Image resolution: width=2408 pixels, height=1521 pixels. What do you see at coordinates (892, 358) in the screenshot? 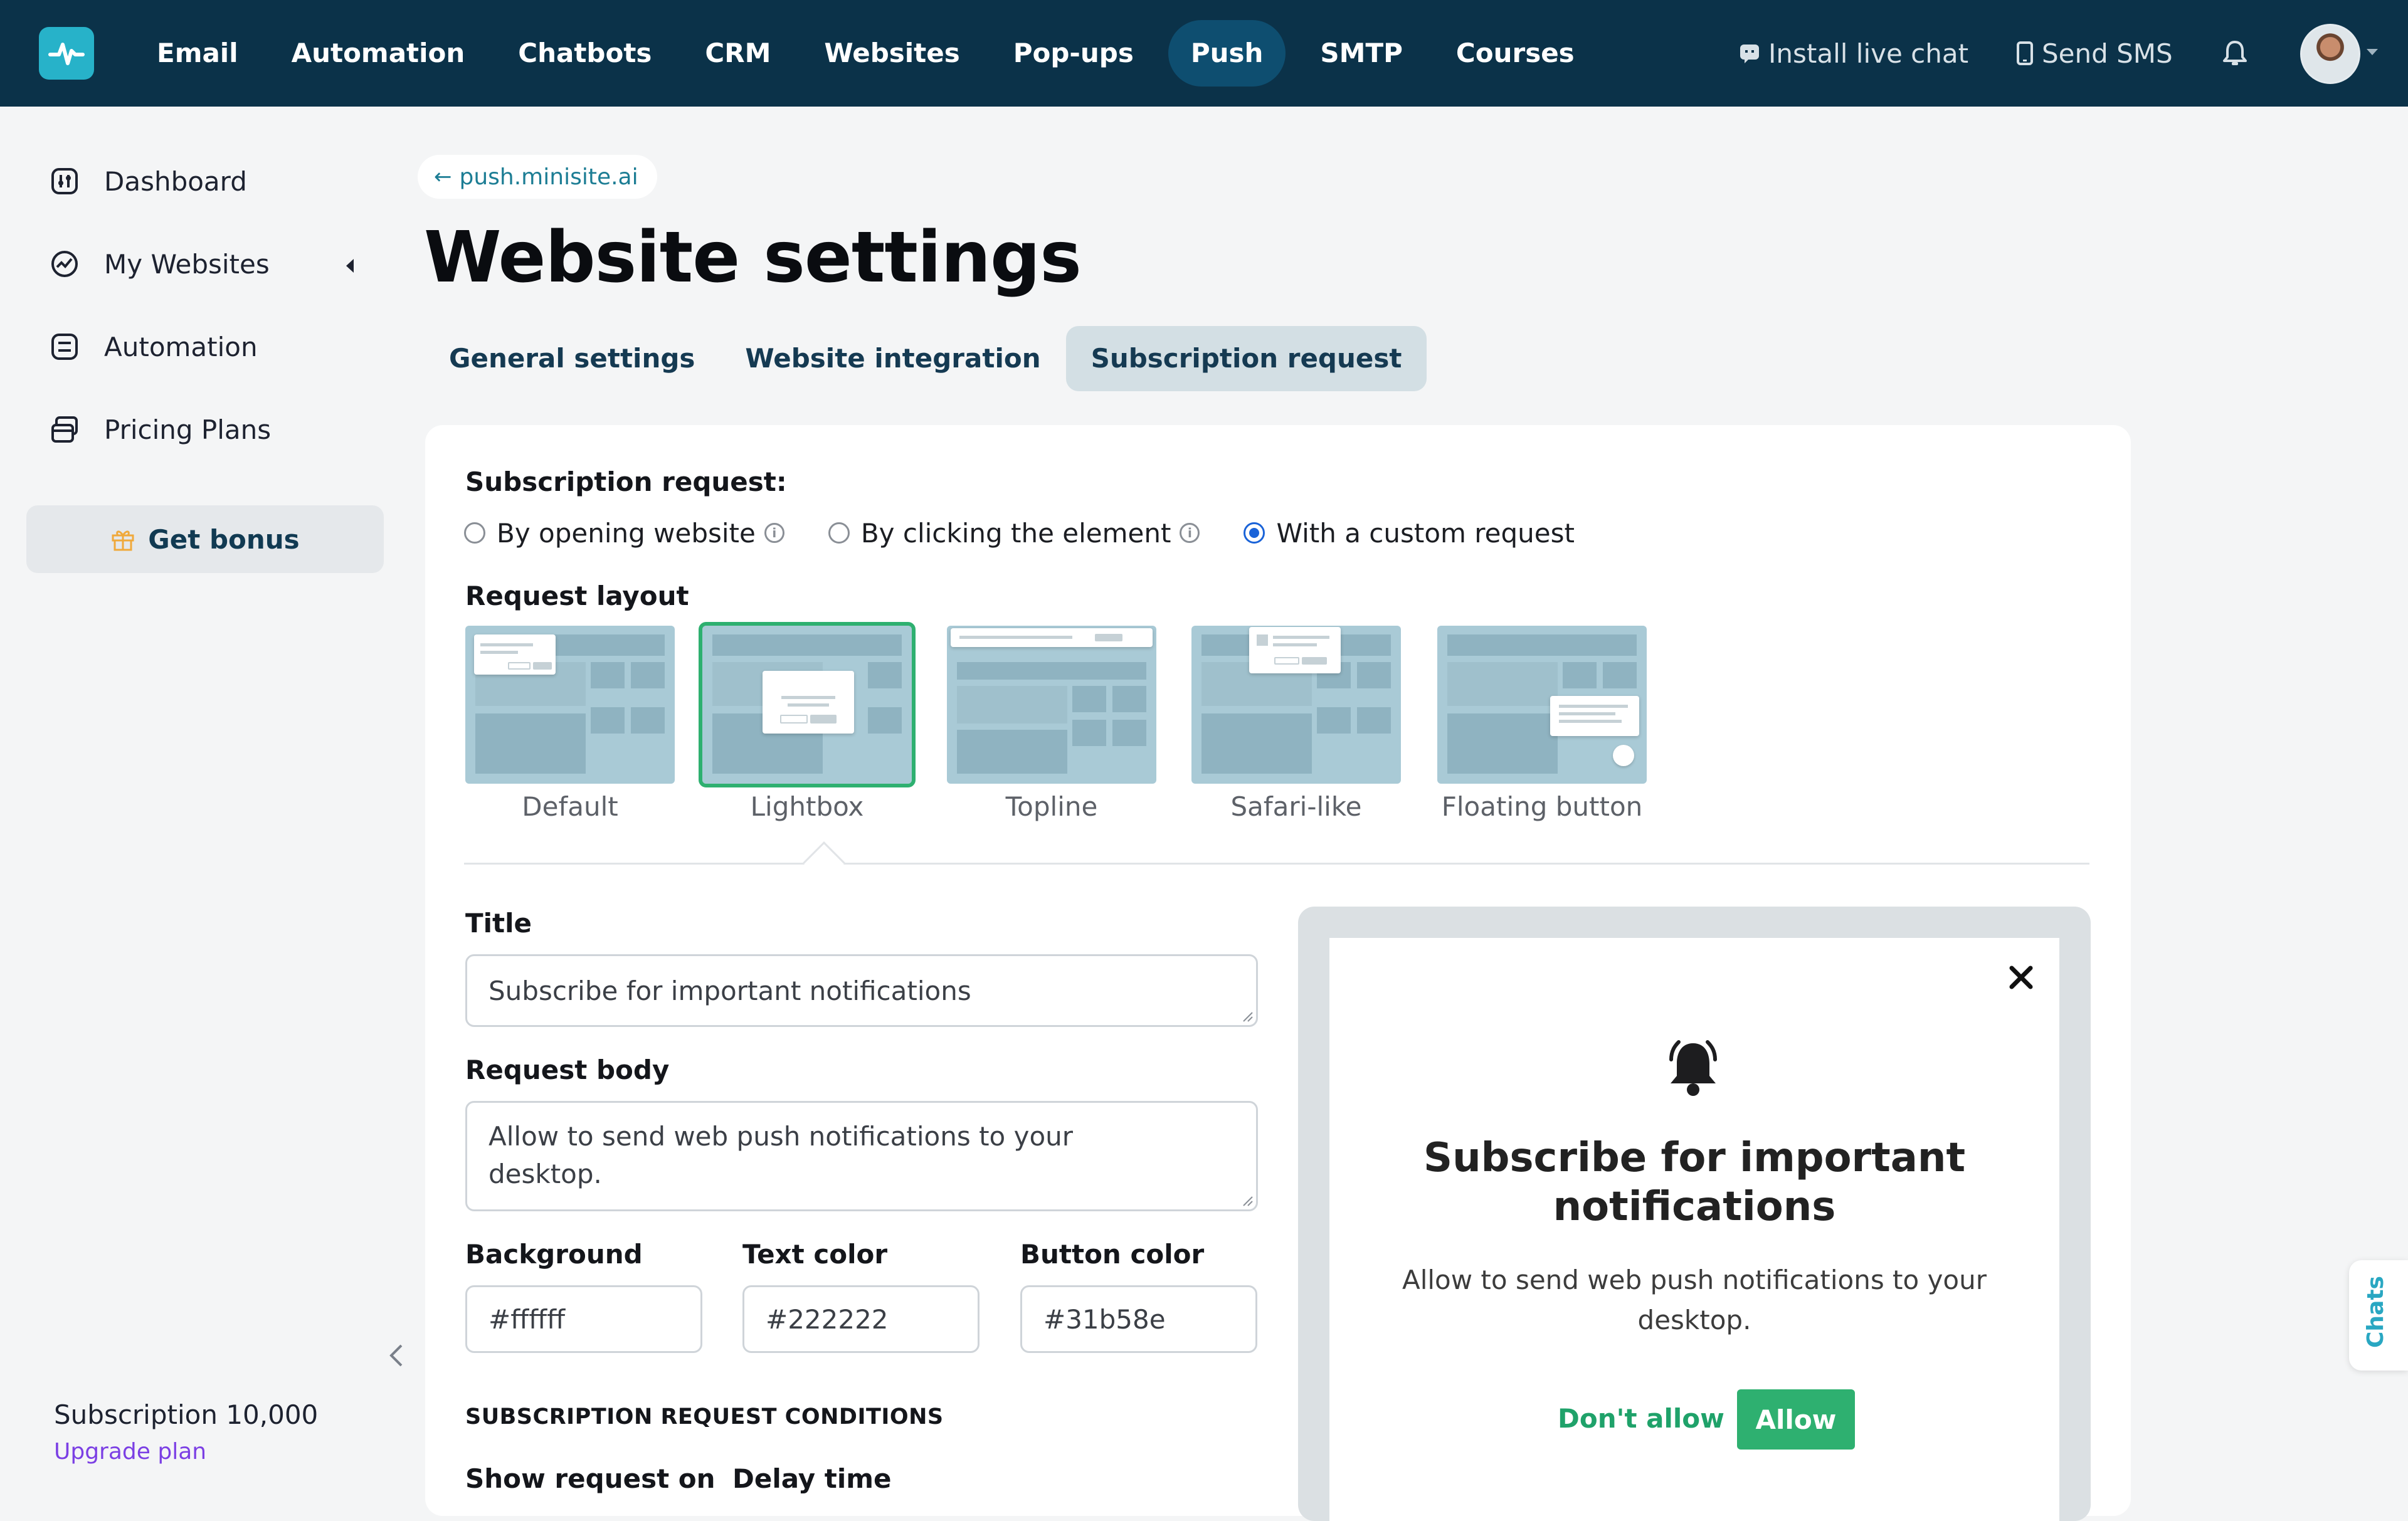
I see `tab-website-integration: Website integration` at bounding box center [892, 358].